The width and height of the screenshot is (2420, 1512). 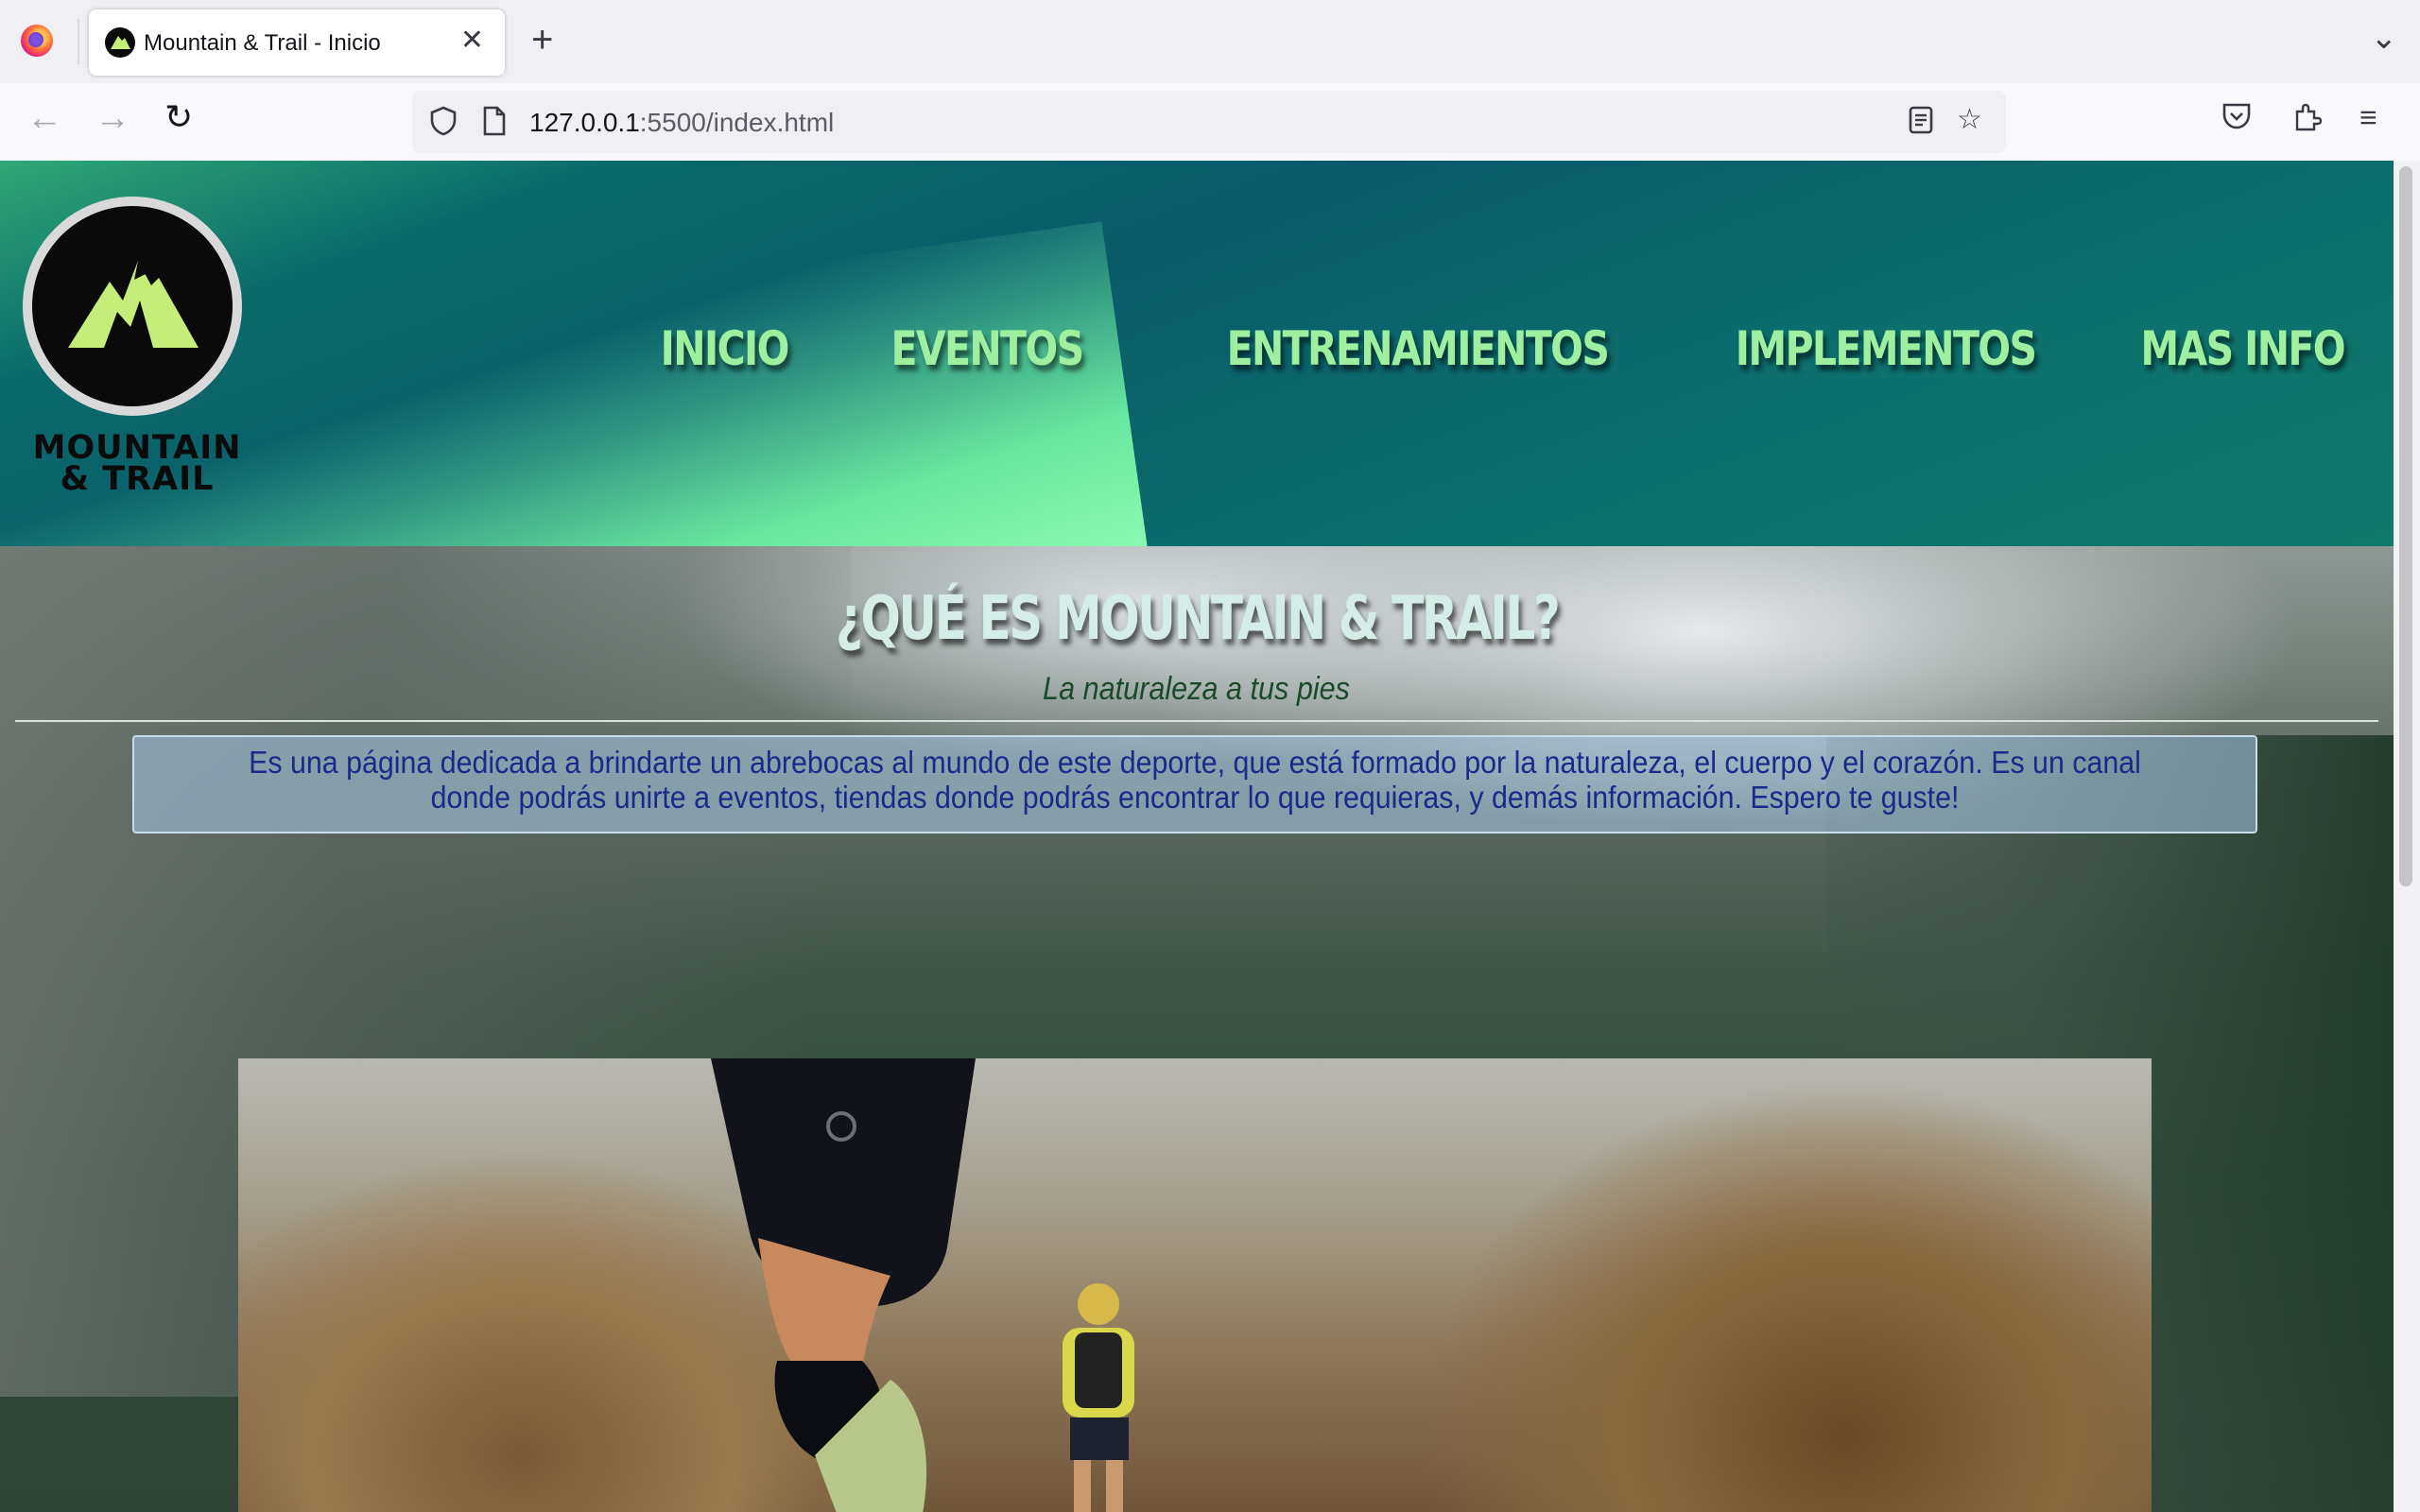 I want to click on background-runner-image, so click(x=1098, y=1397).